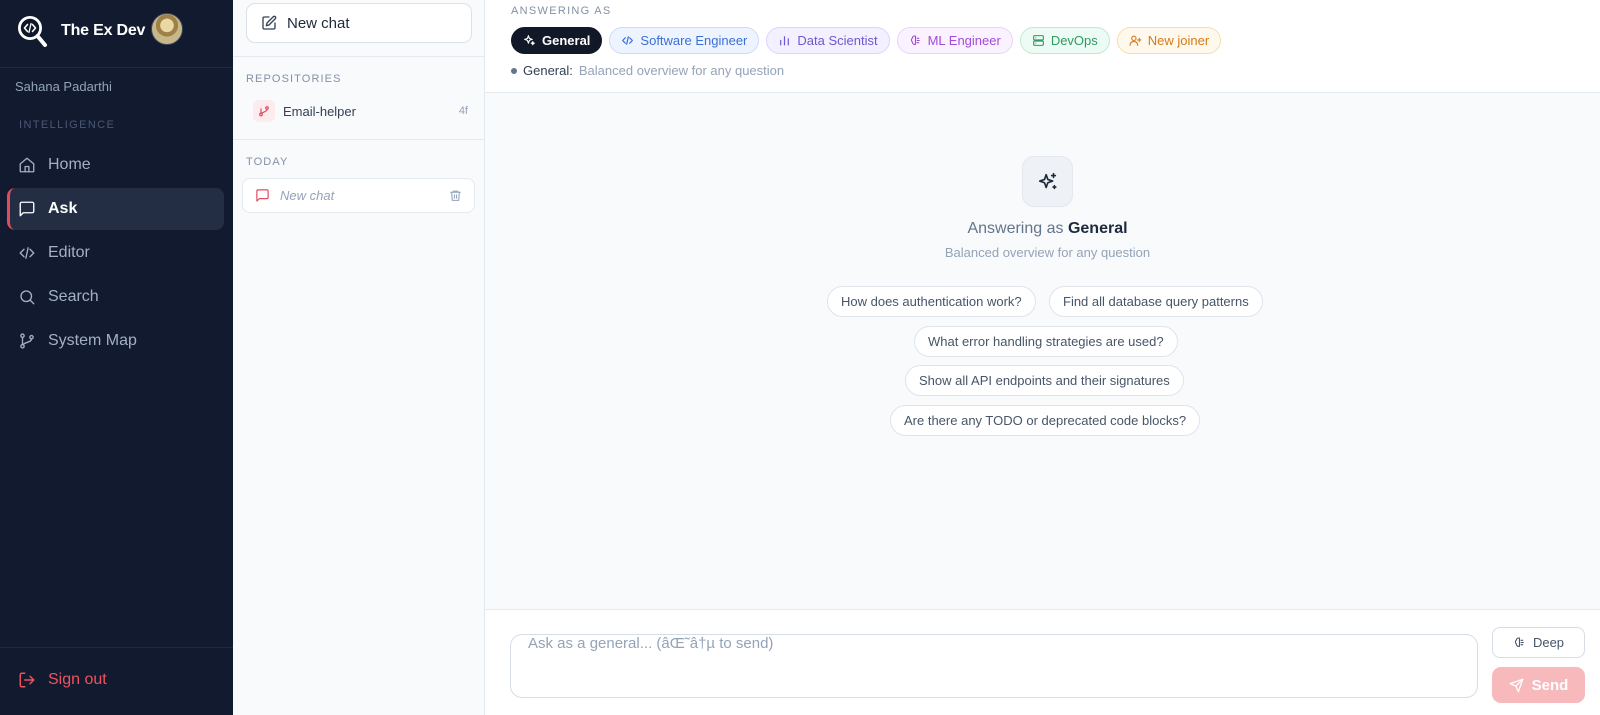 The height and width of the screenshot is (715, 1600). What do you see at coordinates (1046, 341) in the screenshot?
I see `suggestion-chip: What error handling strategies are used?` at bounding box center [1046, 341].